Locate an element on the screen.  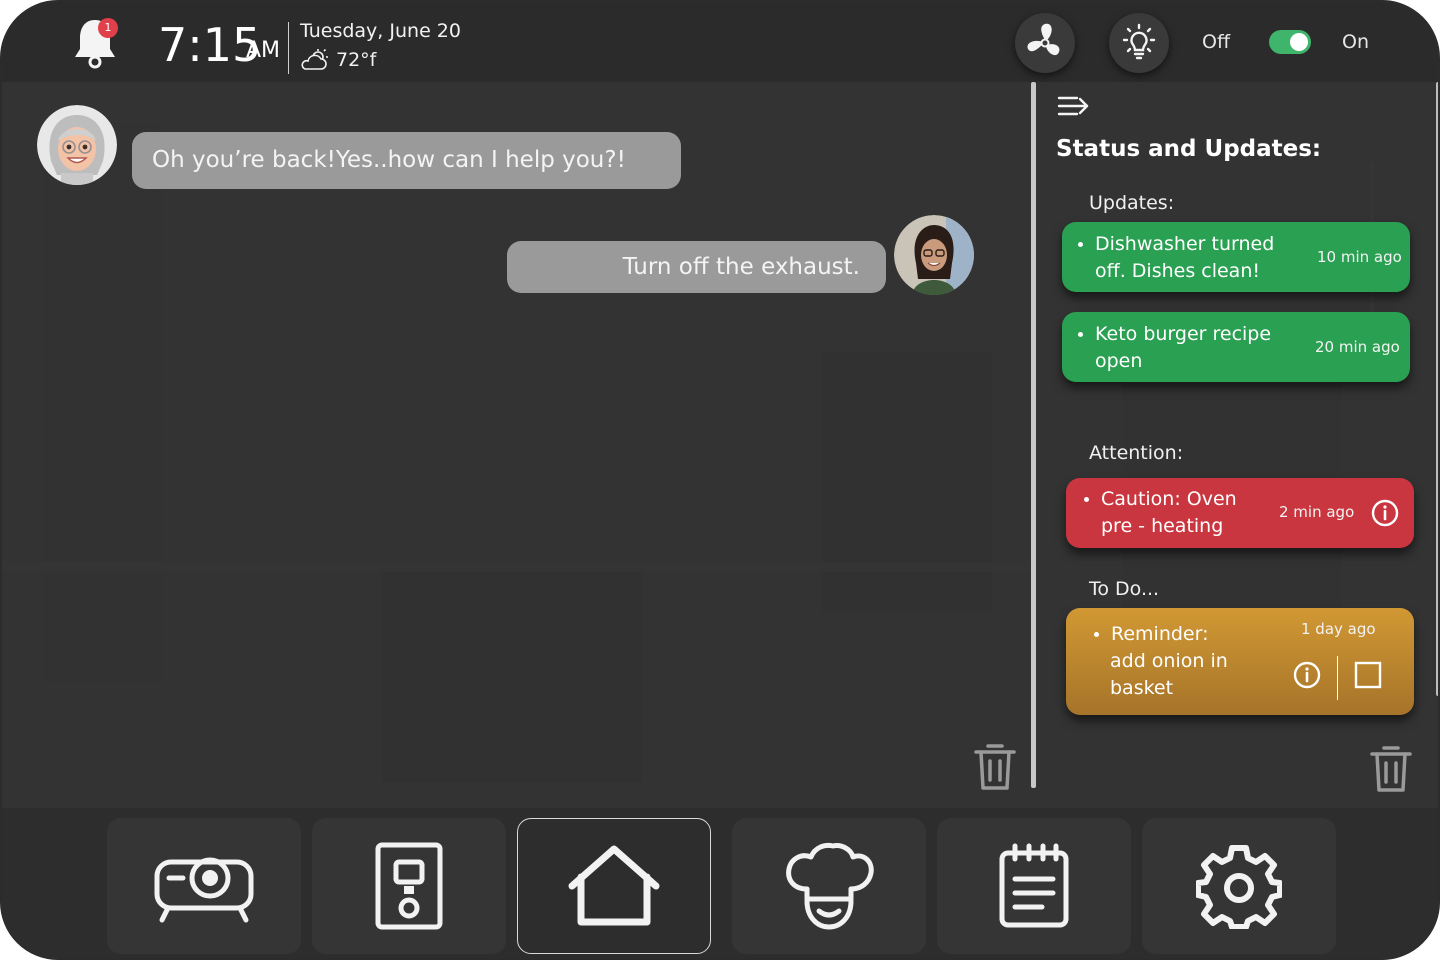
attention-text-line1: Caution: Oven is located at coordinates (1169, 499).